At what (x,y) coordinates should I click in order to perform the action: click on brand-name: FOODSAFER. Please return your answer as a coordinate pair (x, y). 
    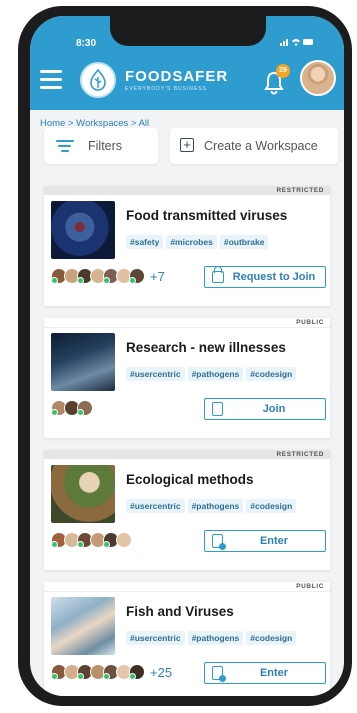
    Looking at the image, I should click on (177, 76).